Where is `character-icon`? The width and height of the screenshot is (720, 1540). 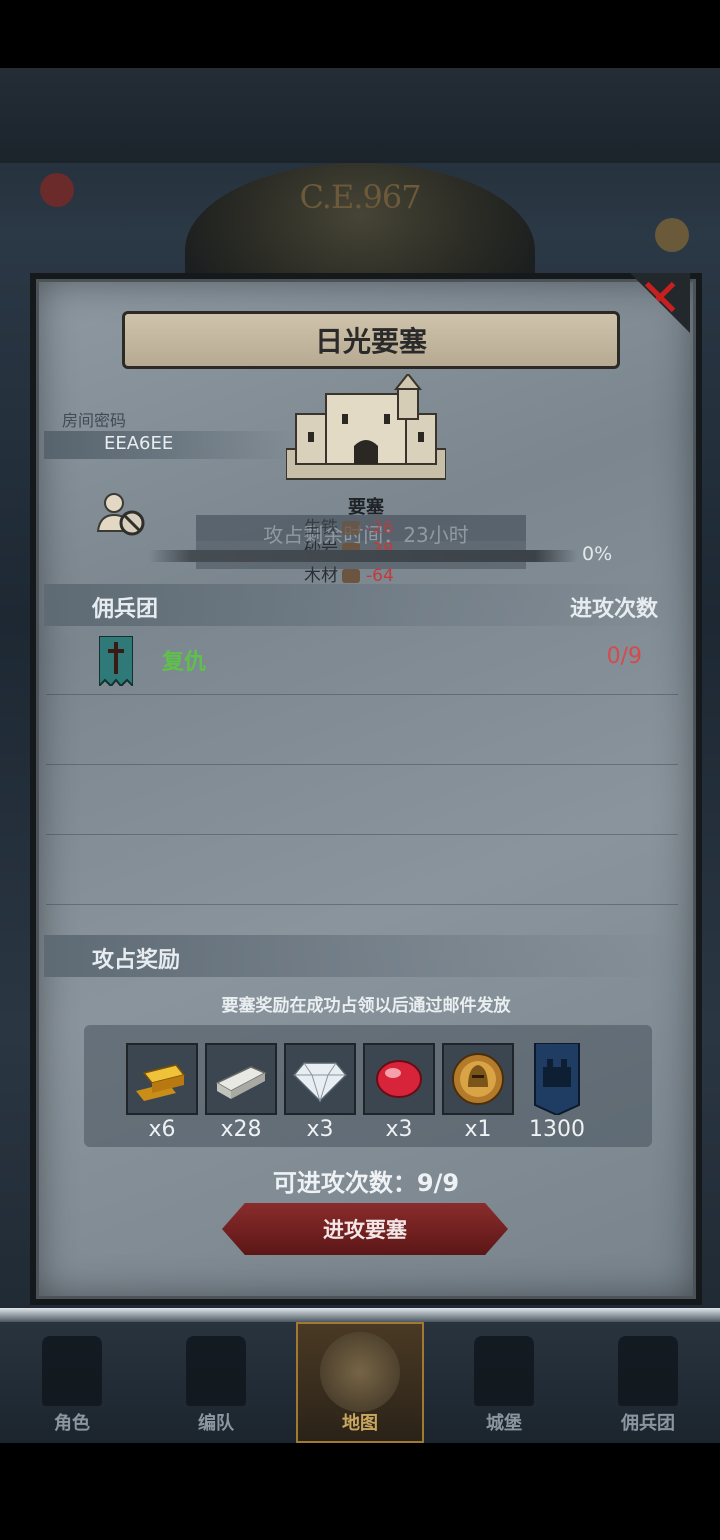
character-icon is located at coordinates (72, 1371).